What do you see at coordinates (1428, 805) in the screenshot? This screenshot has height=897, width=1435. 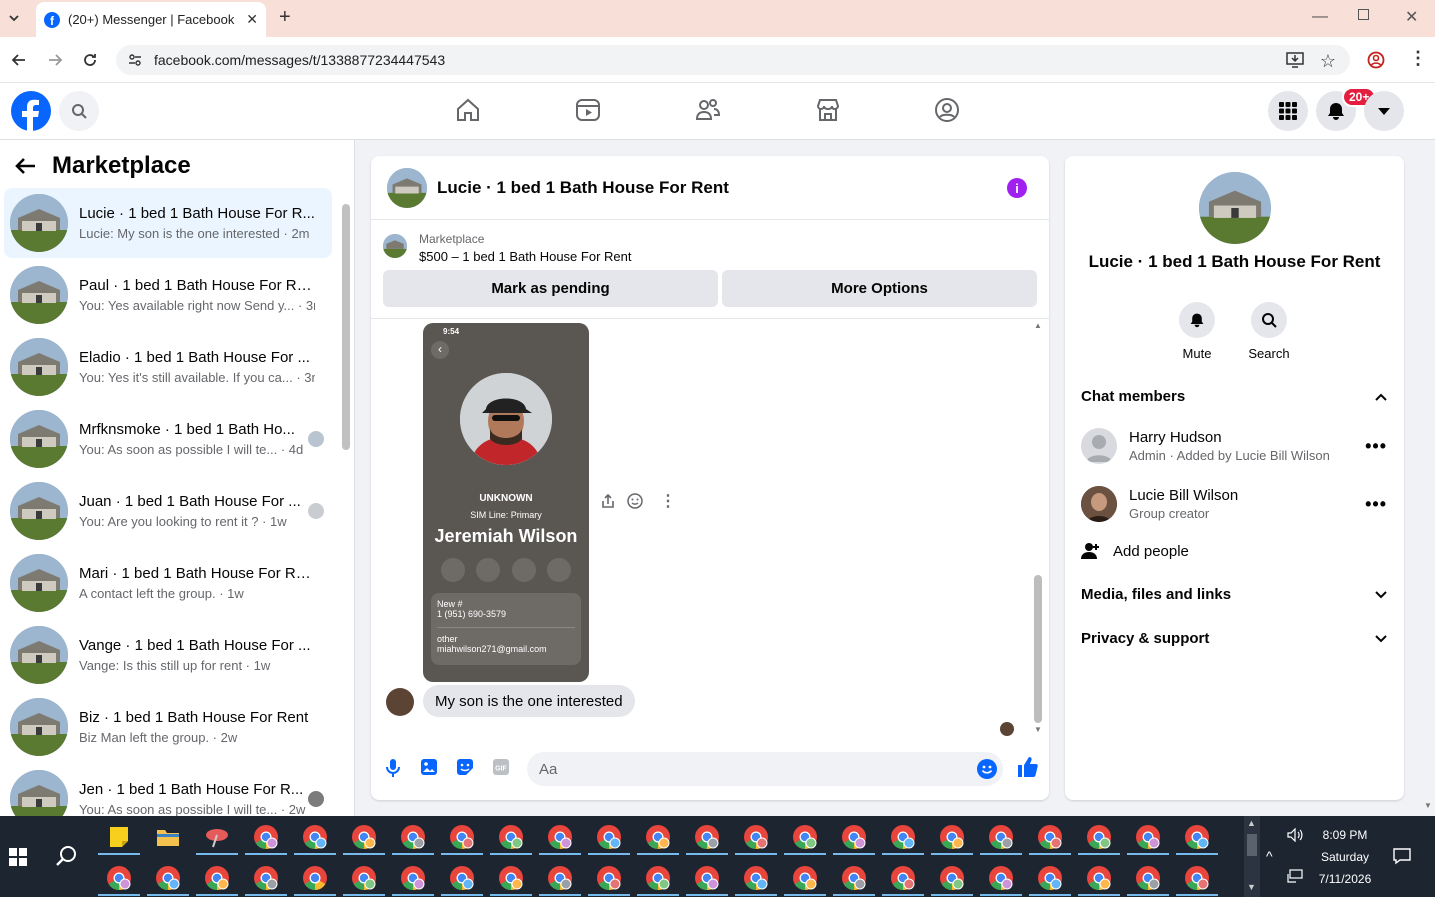 I see `page-scroll-down-icon: ▼` at bounding box center [1428, 805].